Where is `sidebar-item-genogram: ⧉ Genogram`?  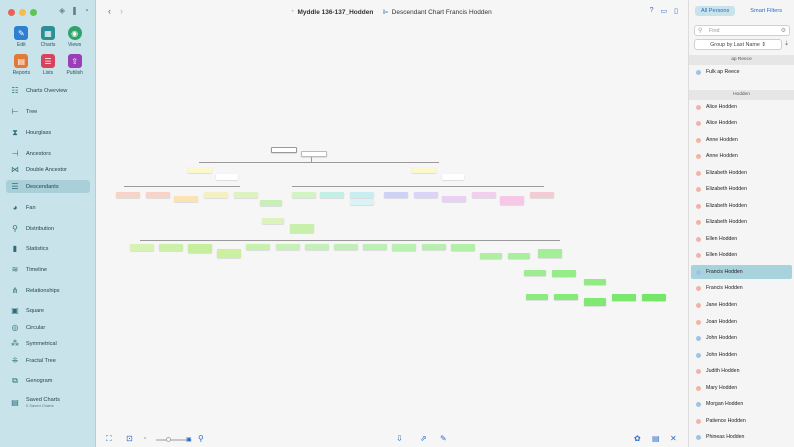
sidebar-item-genogram: ⧉ Genogram is located at coordinates (48, 380).